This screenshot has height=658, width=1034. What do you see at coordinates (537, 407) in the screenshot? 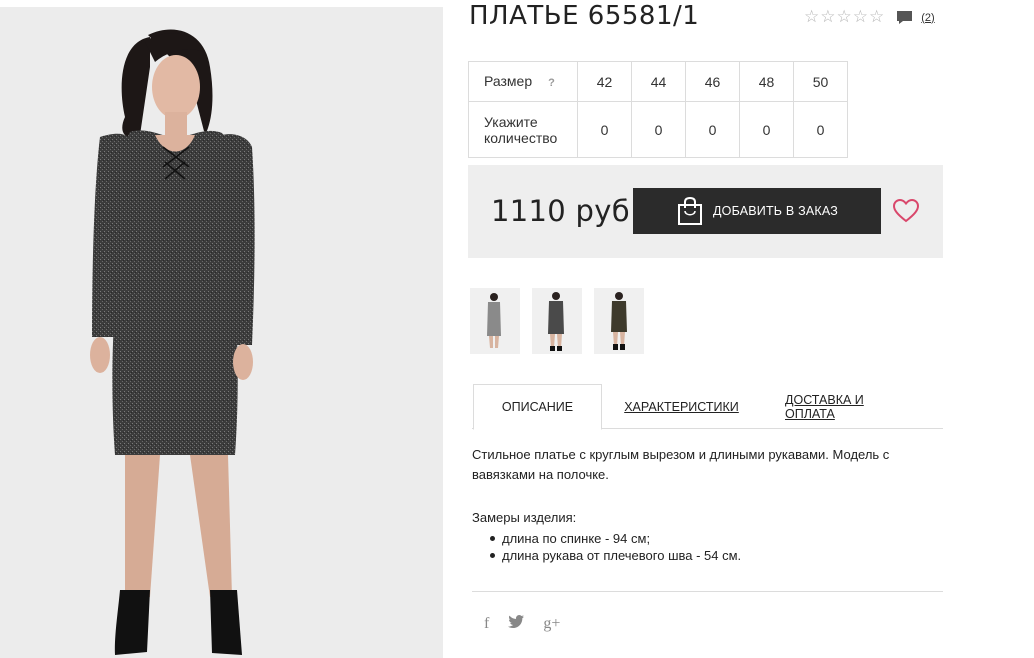
I see `tab-description: ОПИСАНИЕ` at bounding box center [537, 407].